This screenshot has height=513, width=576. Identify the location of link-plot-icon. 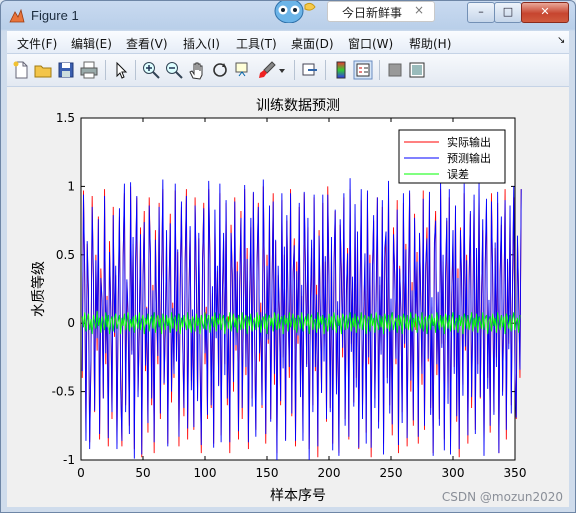
(310, 70).